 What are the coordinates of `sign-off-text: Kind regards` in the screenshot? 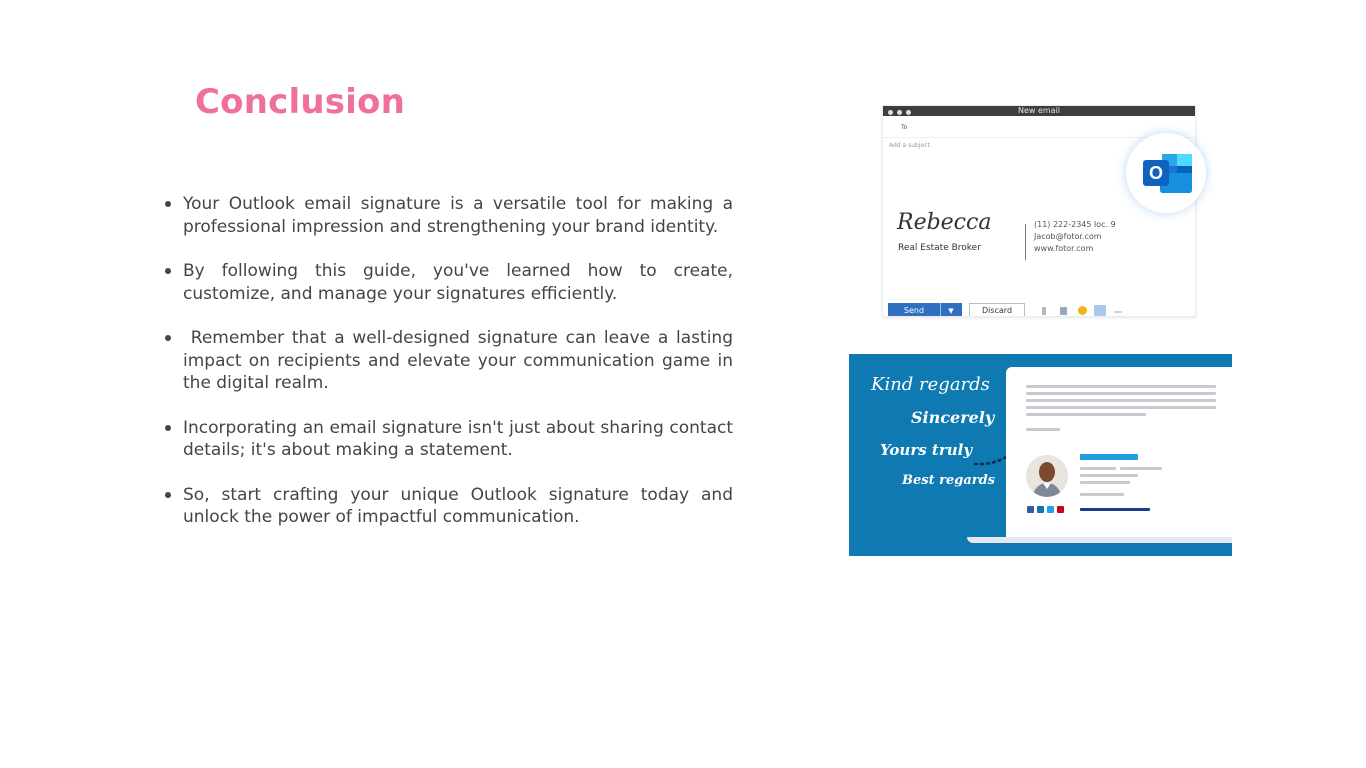 It's located at (930, 384).